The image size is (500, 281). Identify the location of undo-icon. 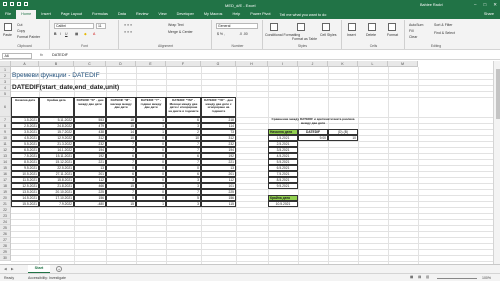
(19, 4).